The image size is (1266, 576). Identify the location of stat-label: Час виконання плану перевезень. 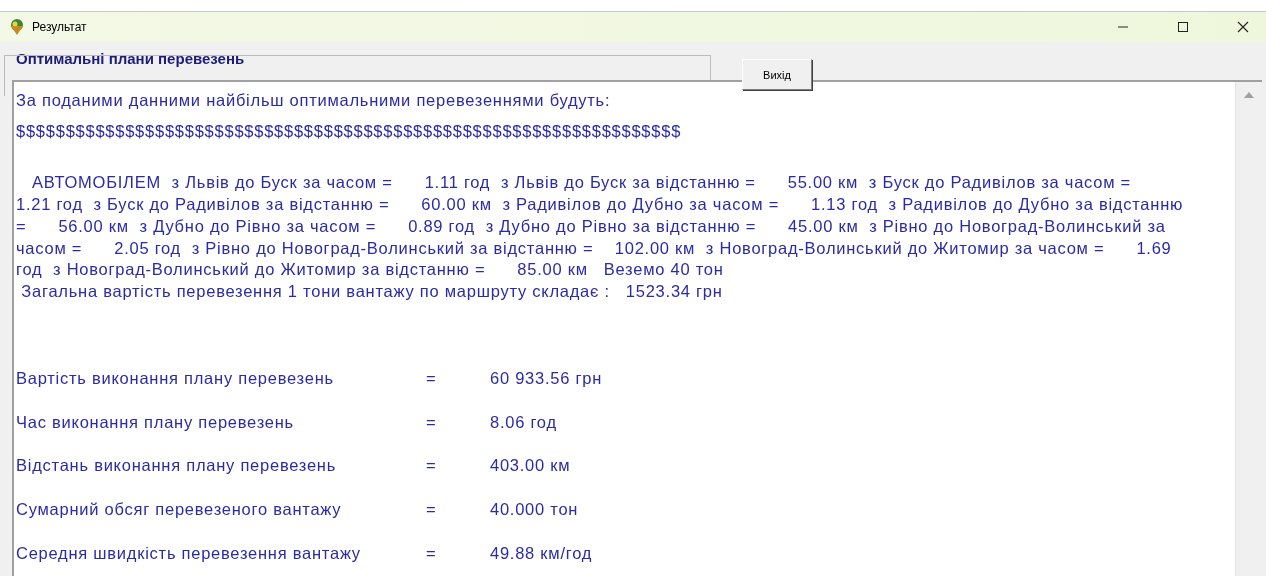
(155, 422).